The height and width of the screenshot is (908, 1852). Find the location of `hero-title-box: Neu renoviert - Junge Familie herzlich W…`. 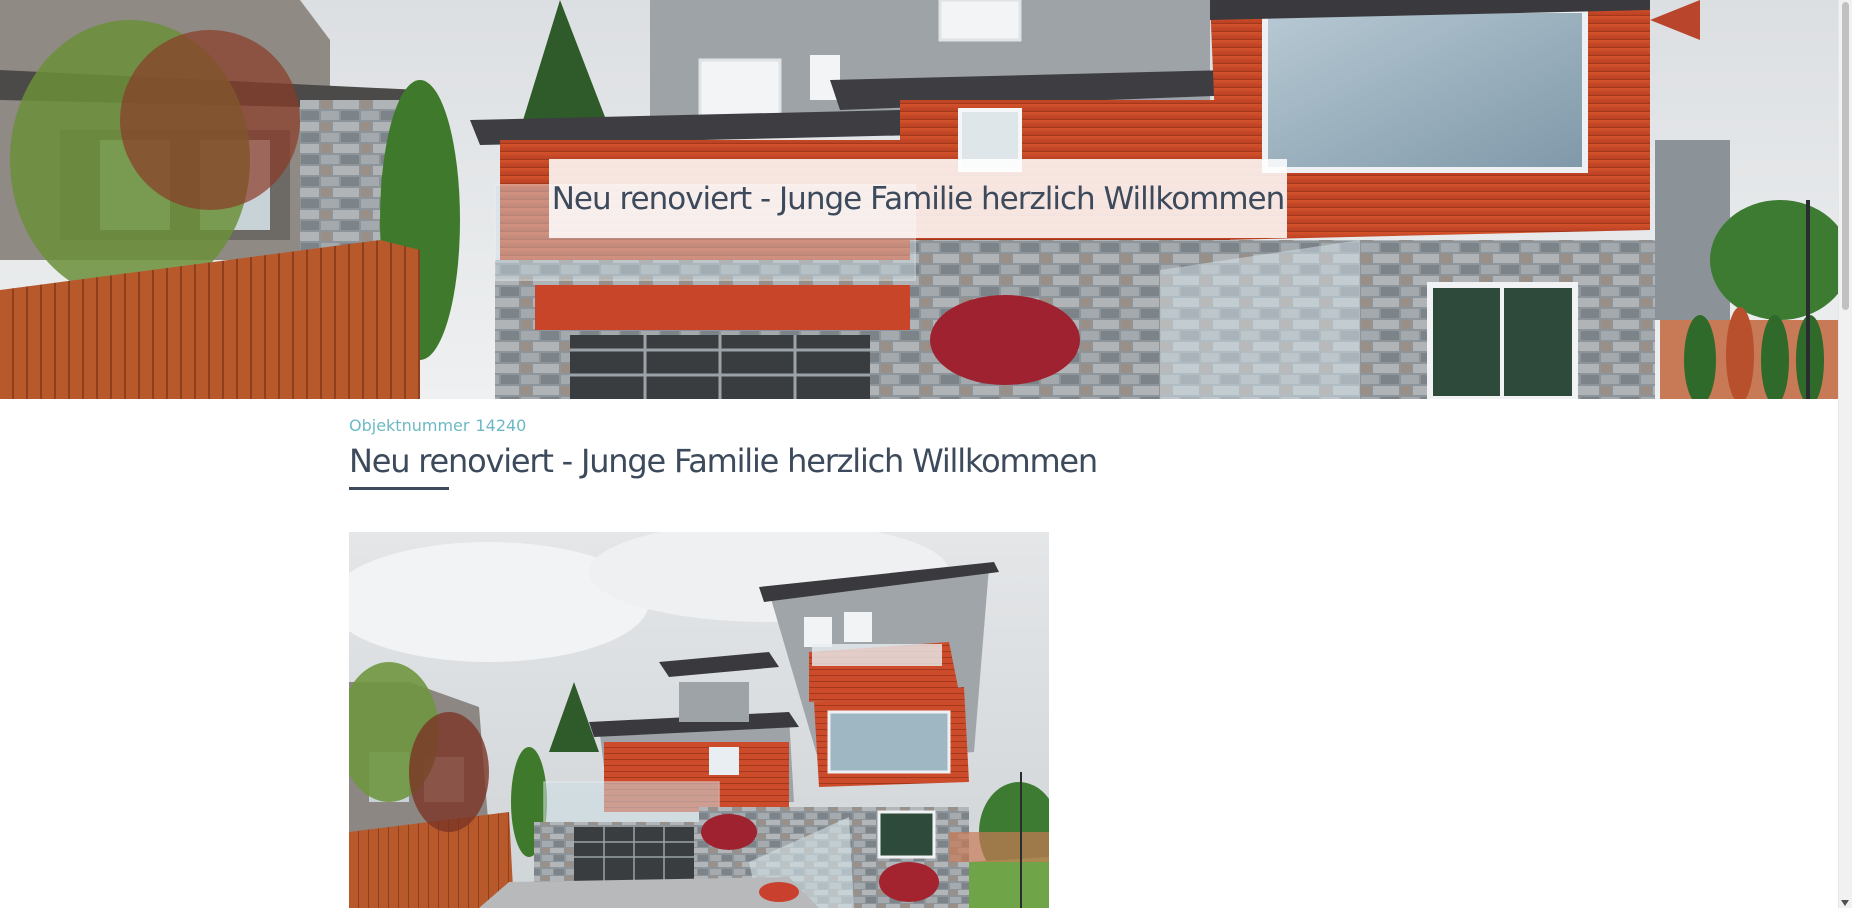

hero-title-box: Neu renoviert - Junge Familie herzlich W… is located at coordinates (918, 198).